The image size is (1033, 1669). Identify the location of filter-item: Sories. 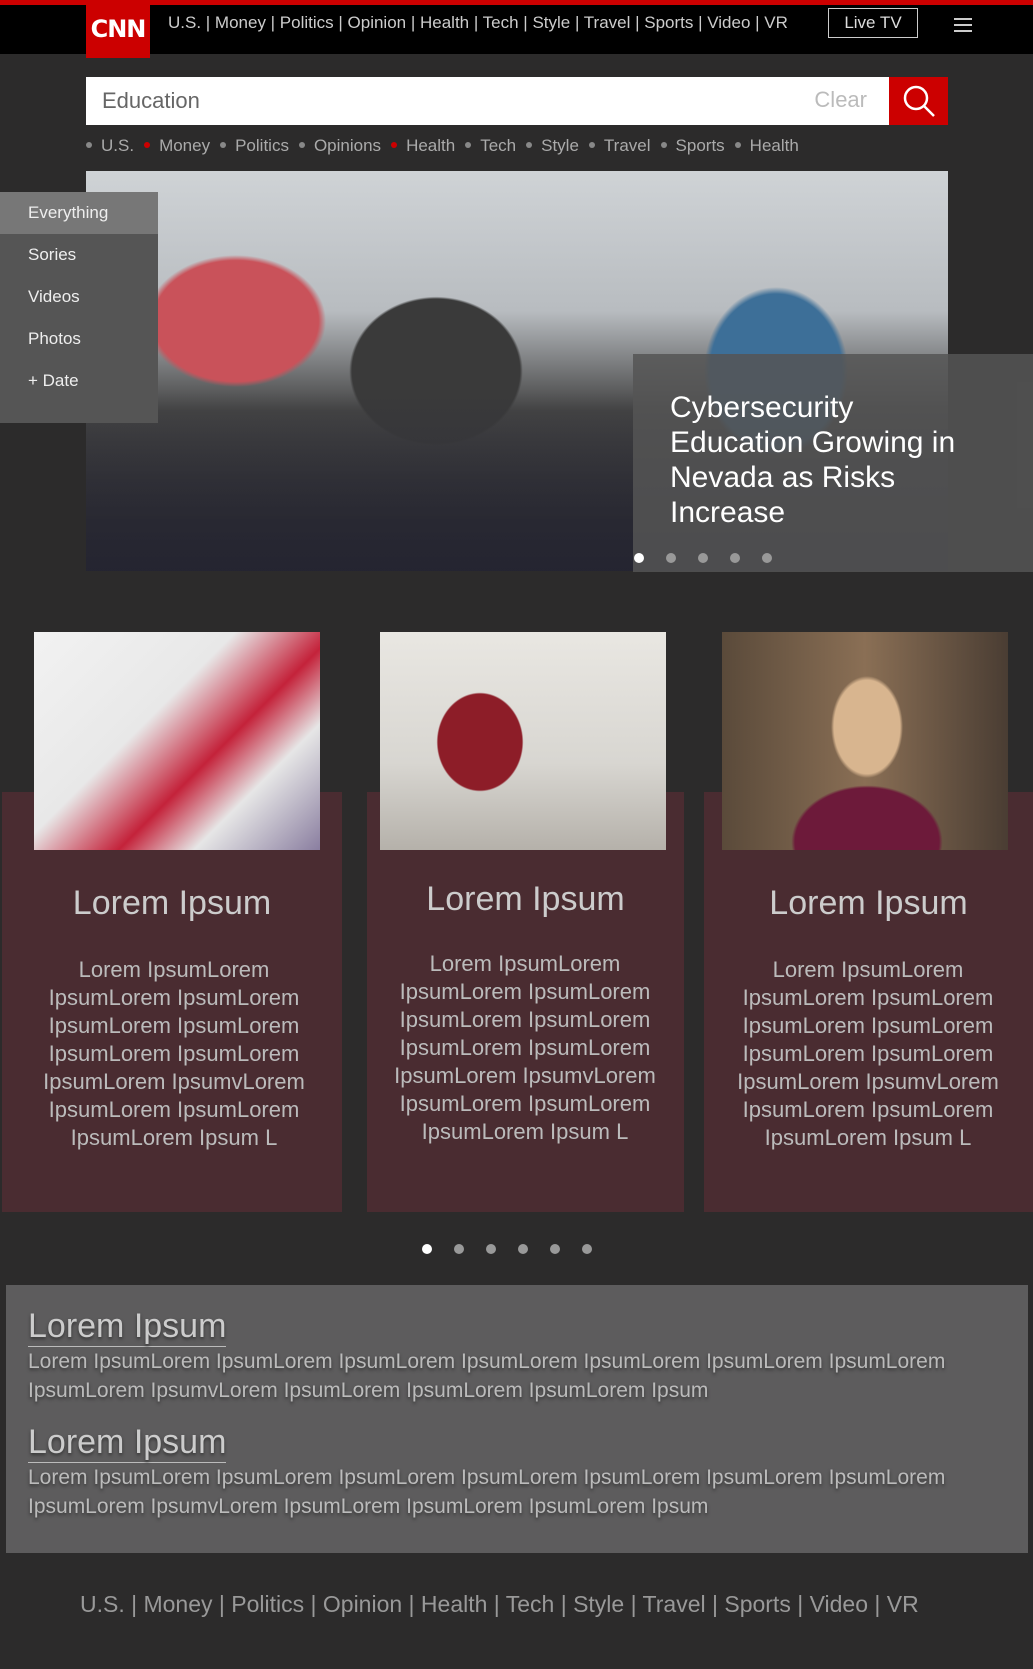
(79, 255).